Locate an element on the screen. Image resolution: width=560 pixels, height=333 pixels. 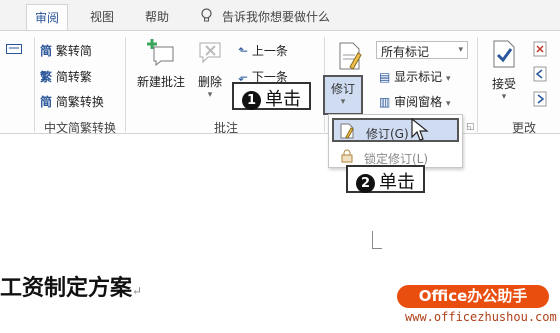
document-title: 工资制定方案↵ is located at coordinates (71, 286).